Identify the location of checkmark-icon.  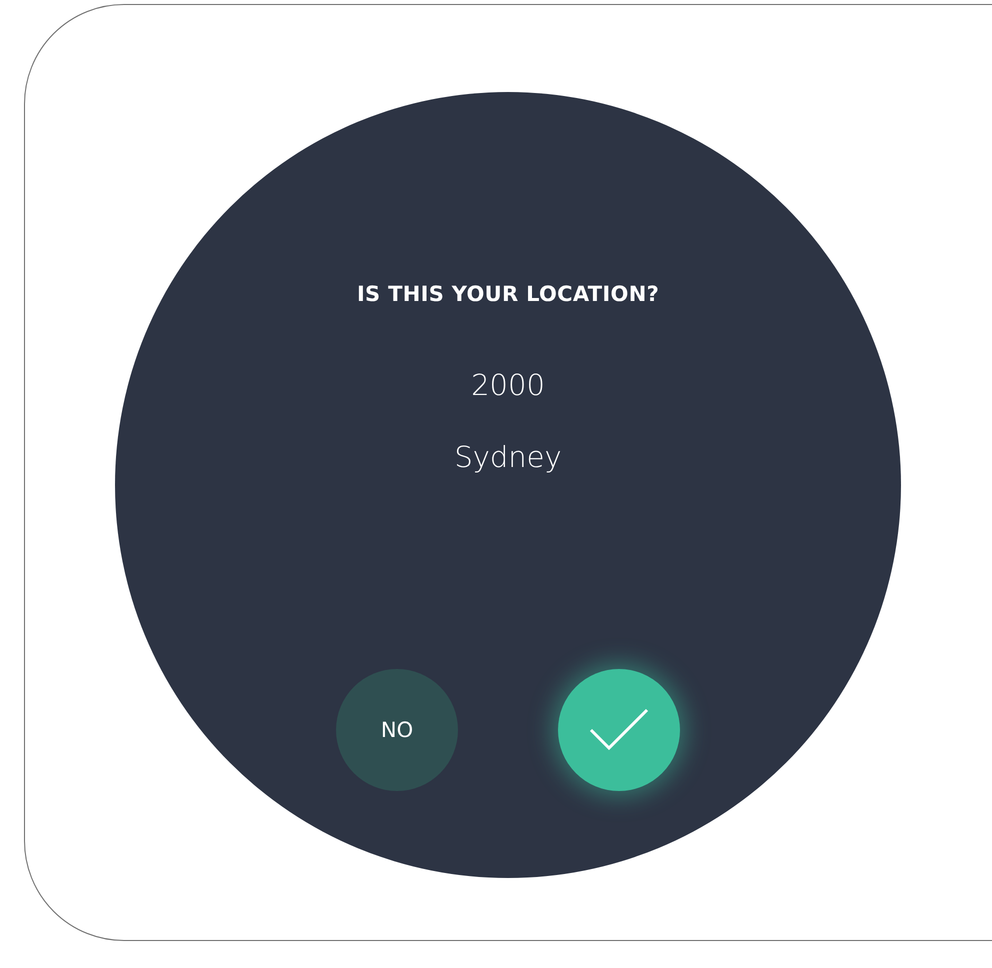
(619, 730).